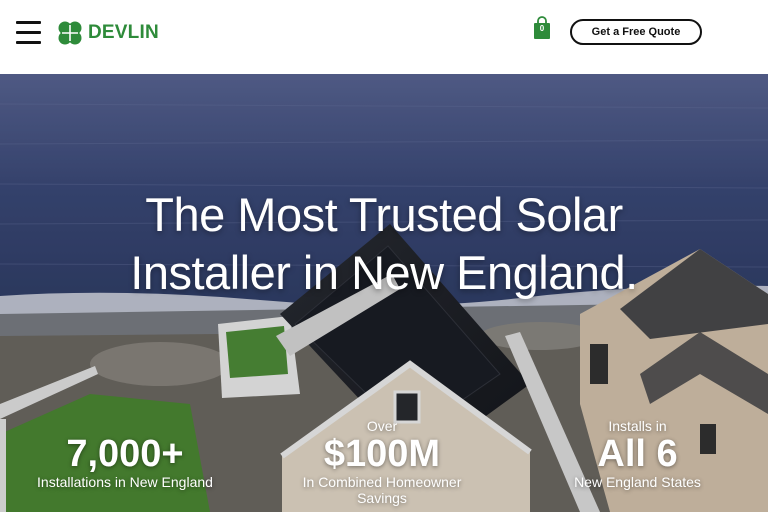  I want to click on hero-title-line-2: Installer in New England., so click(384, 272).